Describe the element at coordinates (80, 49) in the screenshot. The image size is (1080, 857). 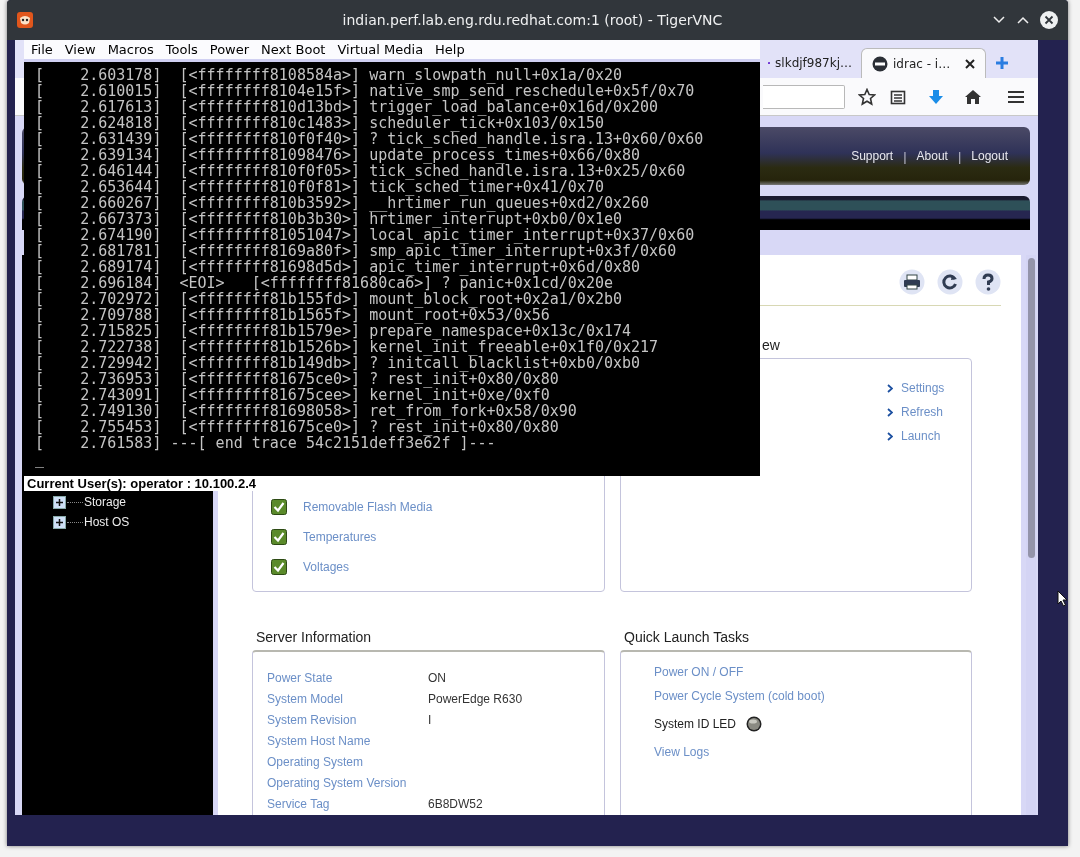
I see `menu-item: View` at that location.